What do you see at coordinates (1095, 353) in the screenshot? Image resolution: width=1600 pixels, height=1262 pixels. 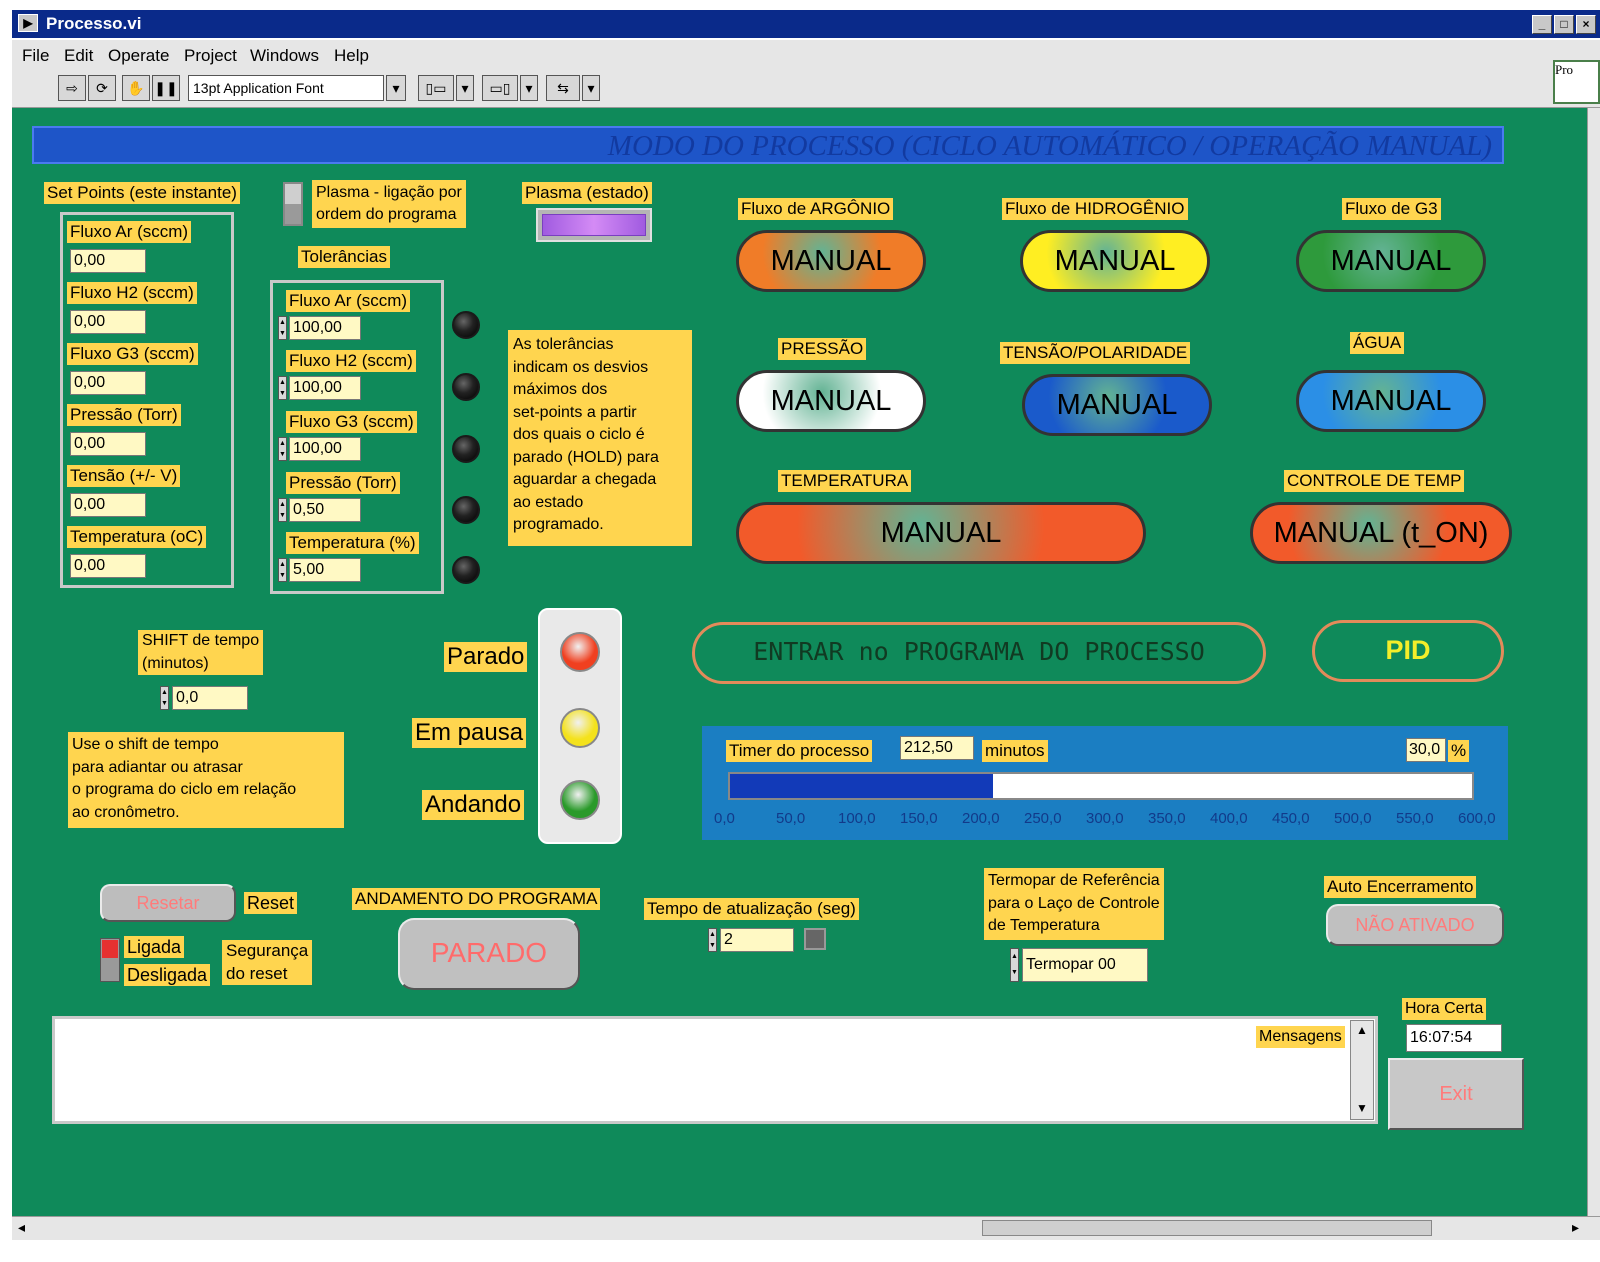 I see `tensao-label: TENSÃO/POLARIDADE` at bounding box center [1095, 353].